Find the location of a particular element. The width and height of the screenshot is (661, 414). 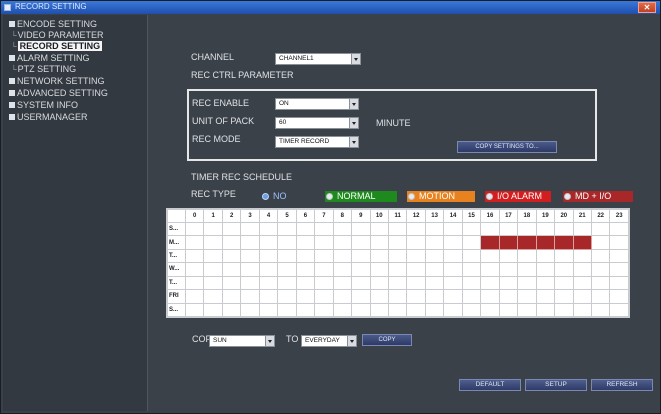

rec-type-radio: NO is located at coordinates (281, 196).